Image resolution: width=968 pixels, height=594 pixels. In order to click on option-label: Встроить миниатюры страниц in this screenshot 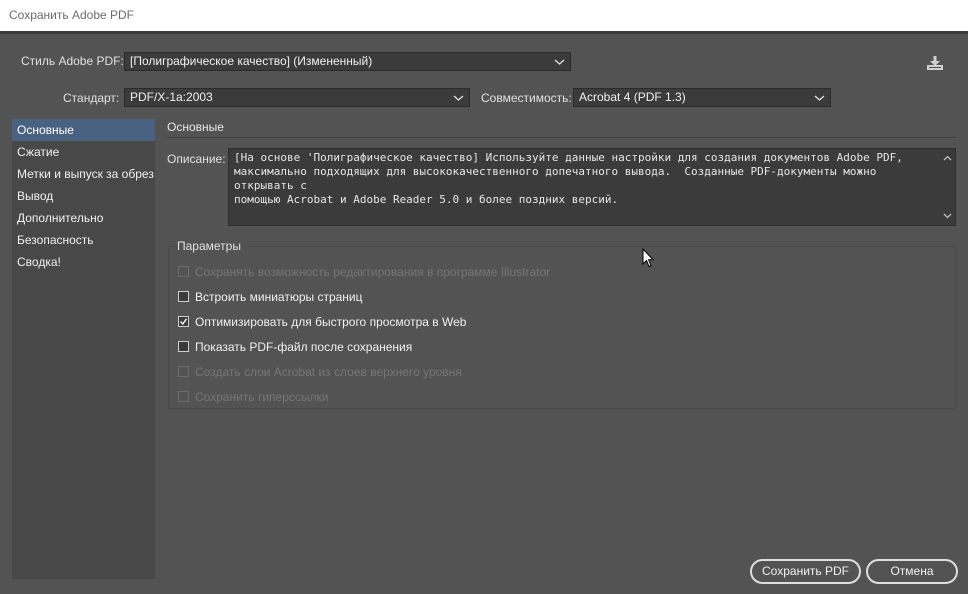, I will do `click(279, 297)`.